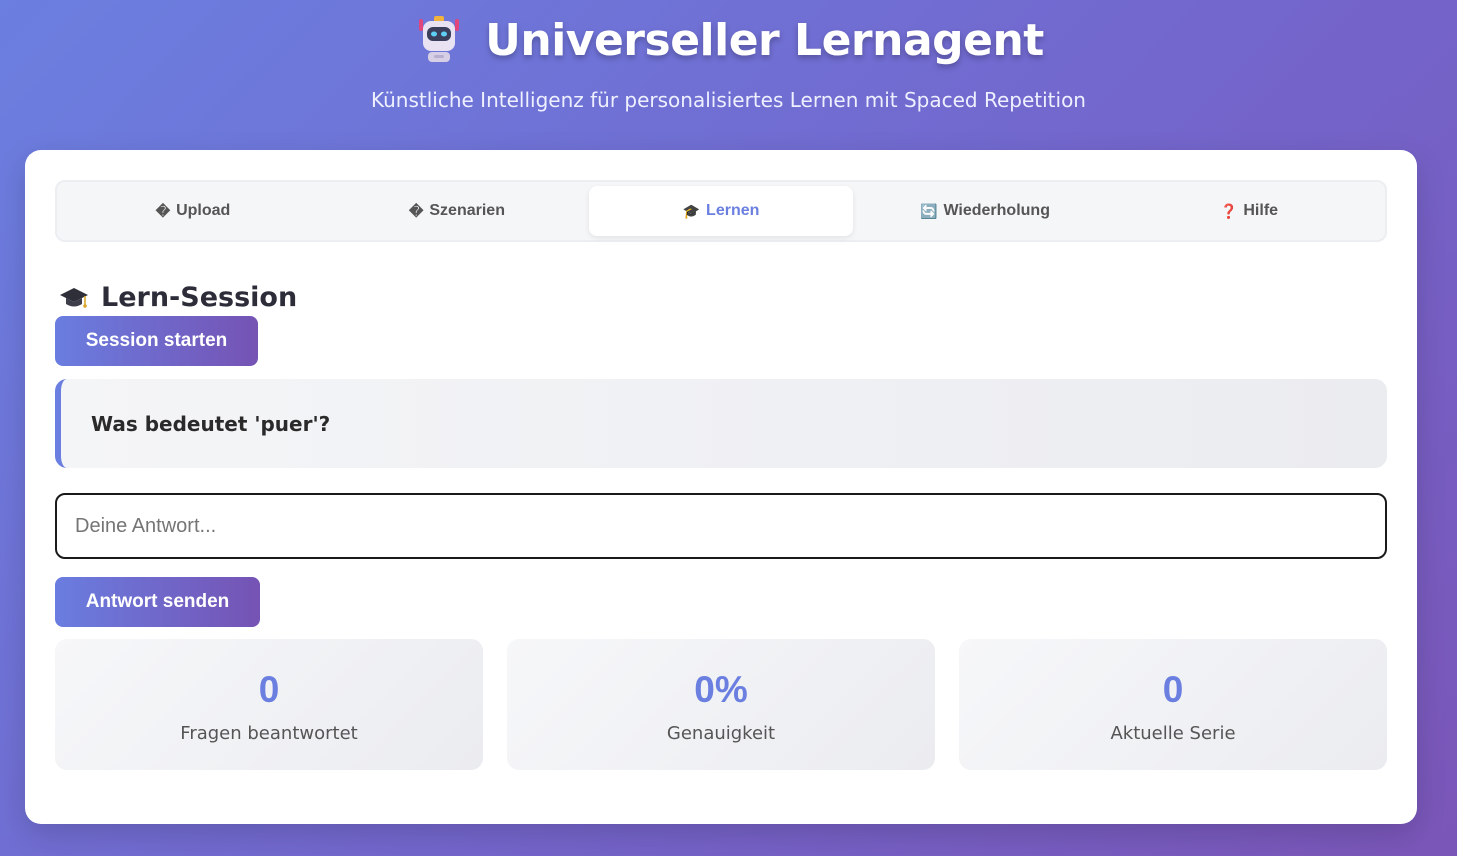 This screenshot has height=856, width=1457. What do you see at coordinates (733, 210) in the screenshot?
I see `tab-label: Lernen` at bounding box center [733, 210].